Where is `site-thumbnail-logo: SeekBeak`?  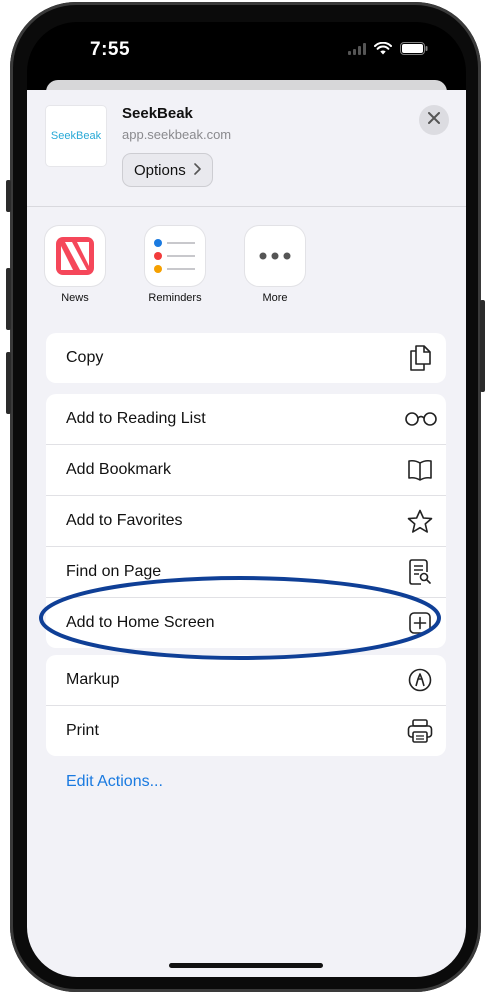 site-thumbnail-logo: SeekBeak is located at coordinates (76, 136).